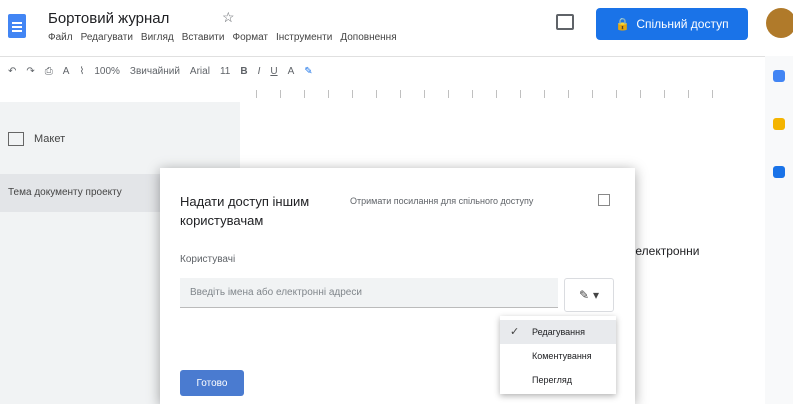  Describe the element at coordinates (291, 71) in the screenshot. I see `text-color-icon: A` at that location.